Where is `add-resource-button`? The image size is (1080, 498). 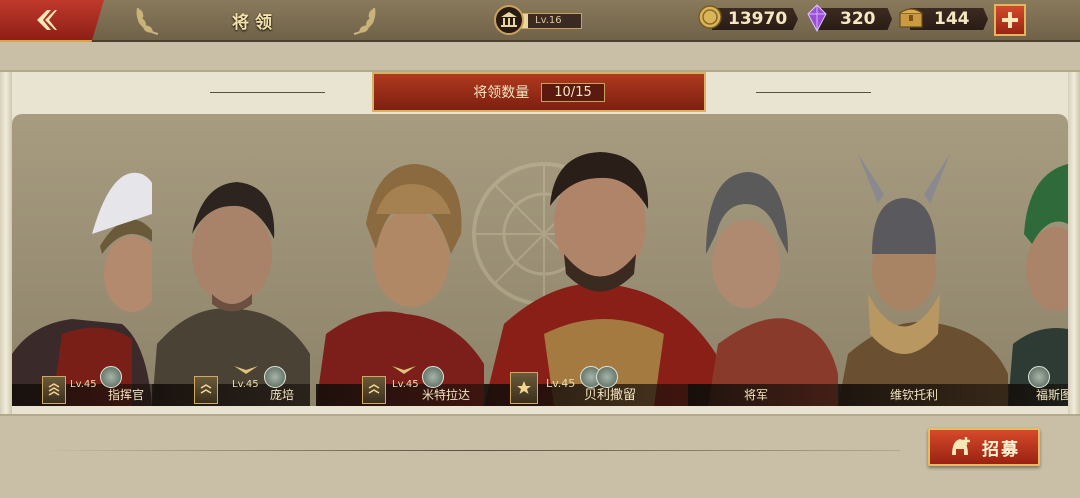 add-resource-button is located at coordinates (1010, 20).